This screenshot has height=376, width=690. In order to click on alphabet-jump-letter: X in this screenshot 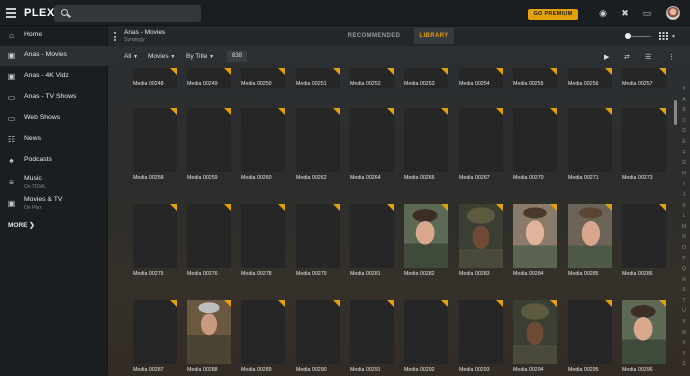, I will do `click(684, 343)`.